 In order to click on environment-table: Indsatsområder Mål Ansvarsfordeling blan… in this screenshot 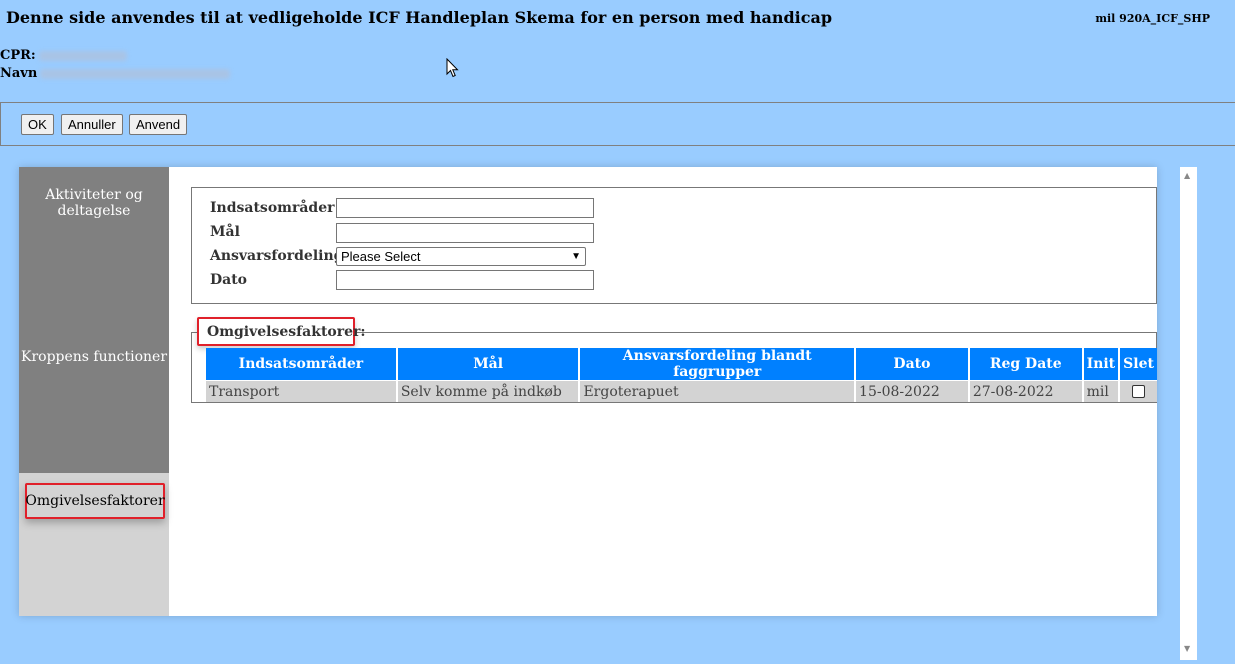, I will do `click(681, 375)`.